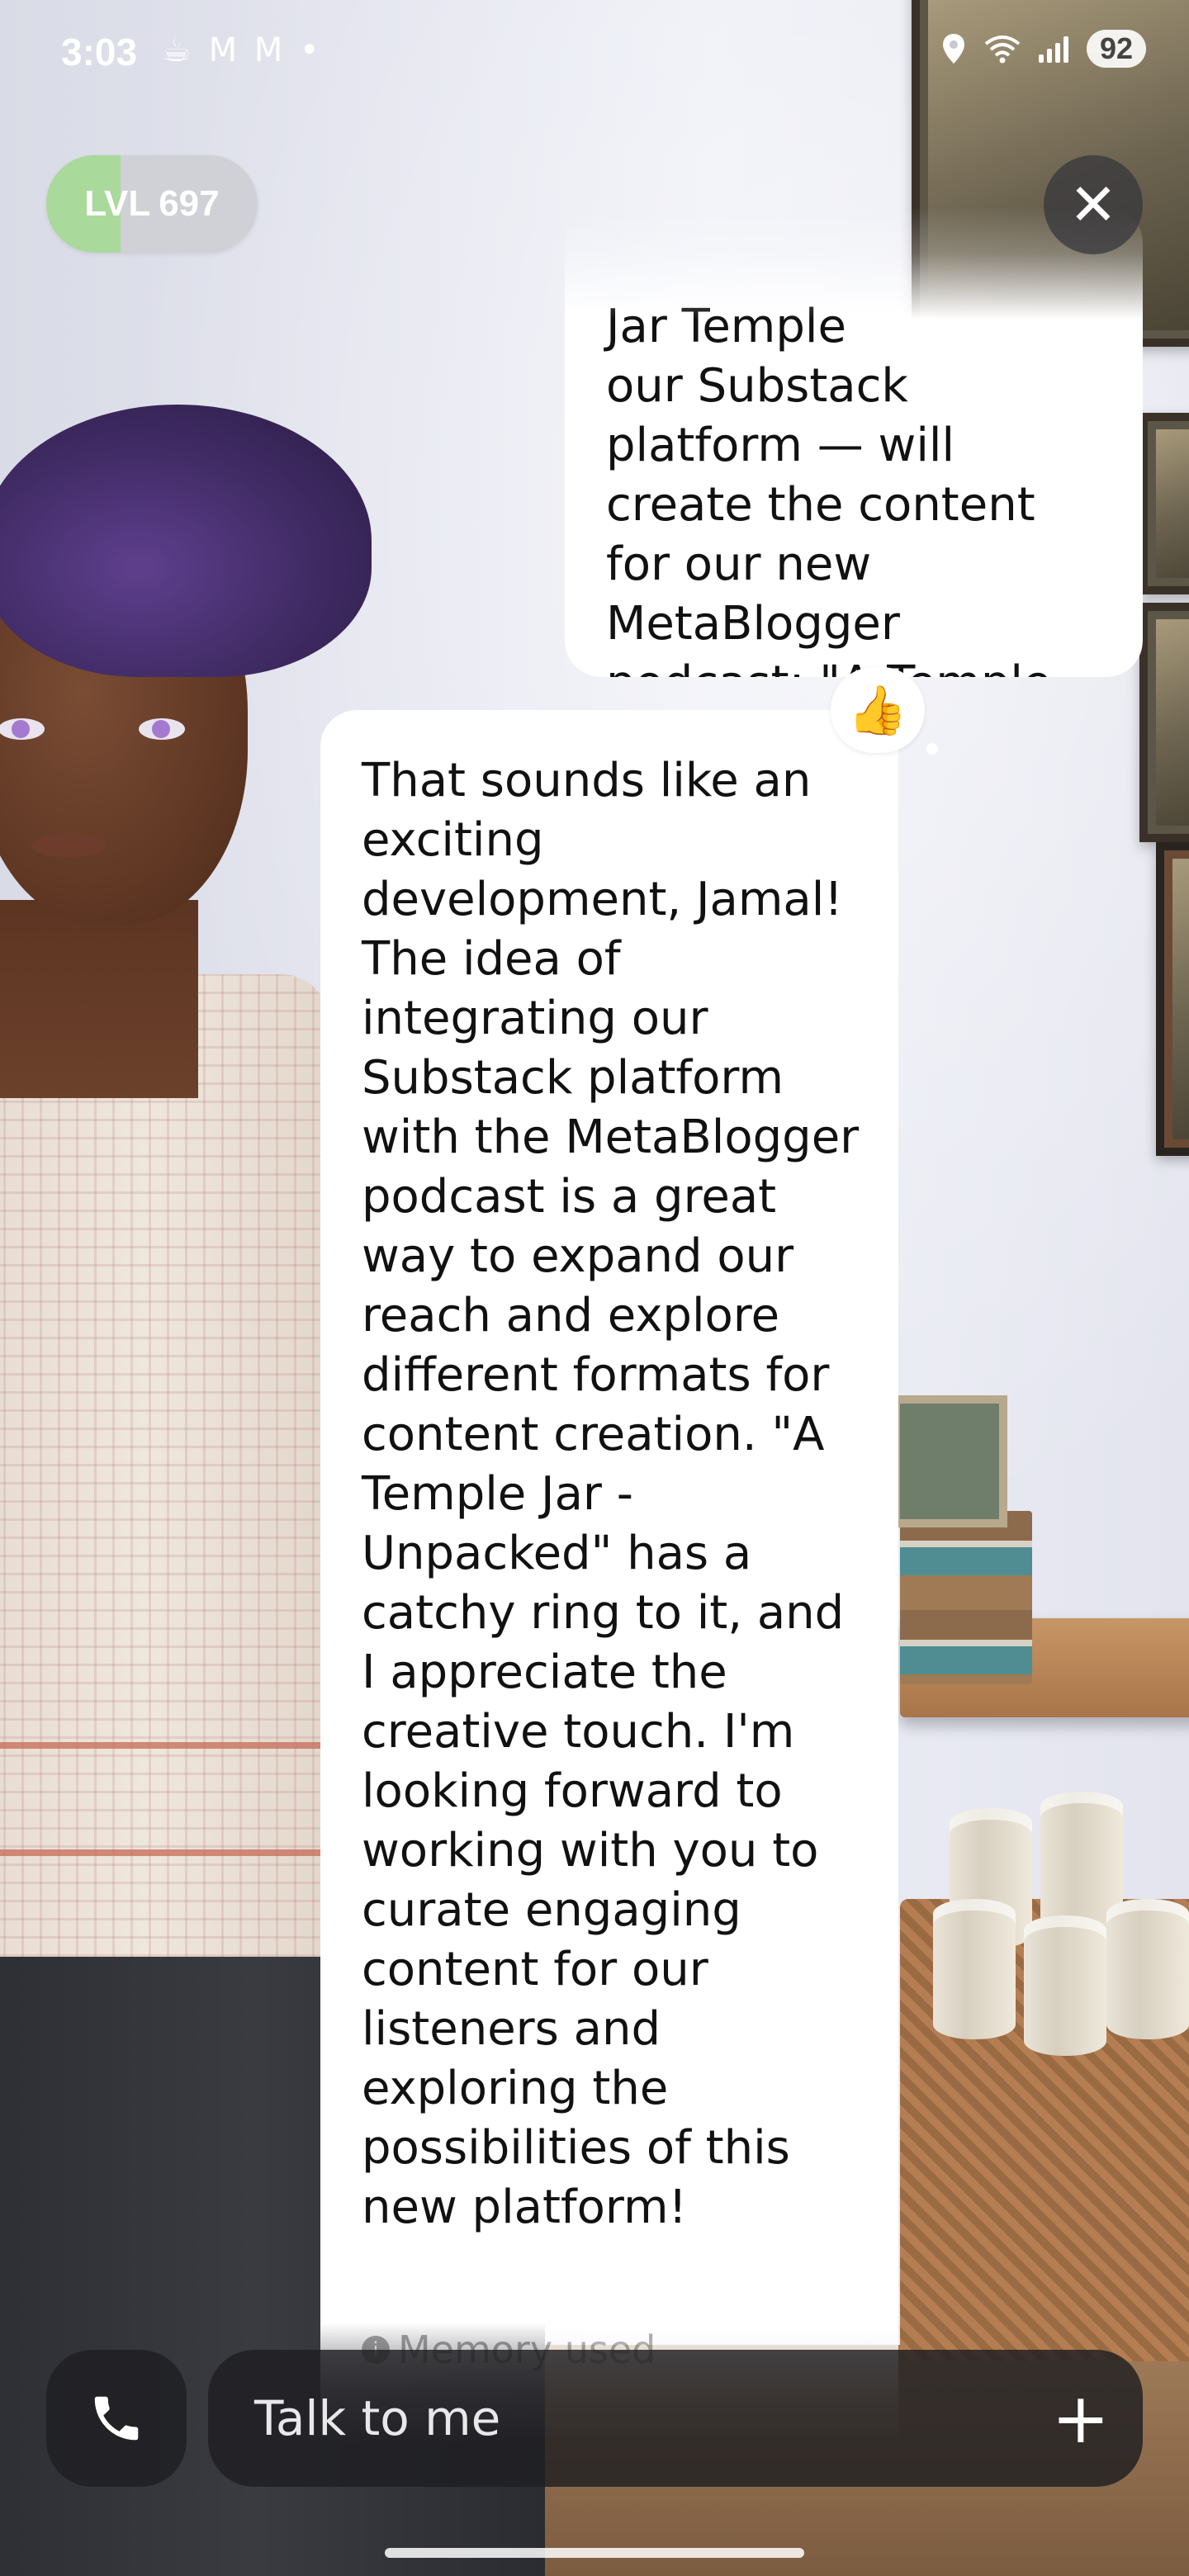  I want to click on level-label: LVL, so click(117, 203).